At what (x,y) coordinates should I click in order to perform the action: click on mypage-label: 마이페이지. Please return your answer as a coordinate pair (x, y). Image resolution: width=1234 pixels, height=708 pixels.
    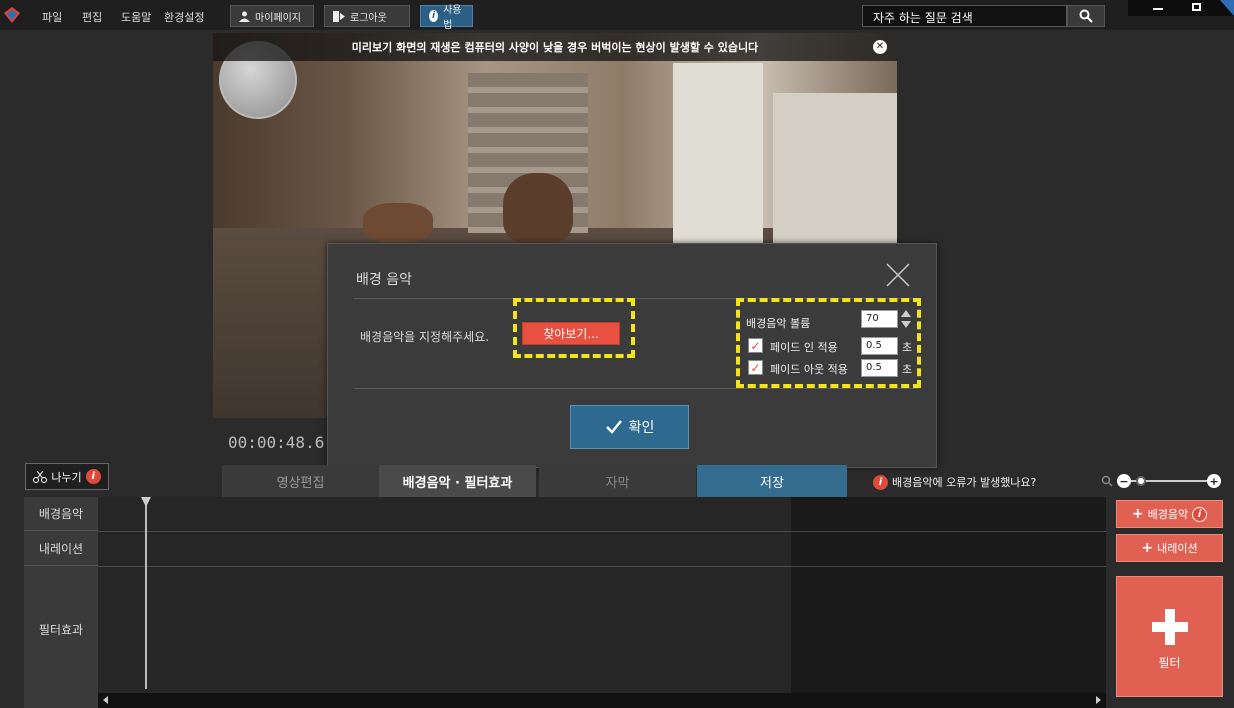
    Looking at the image, I should click on (278, 18).